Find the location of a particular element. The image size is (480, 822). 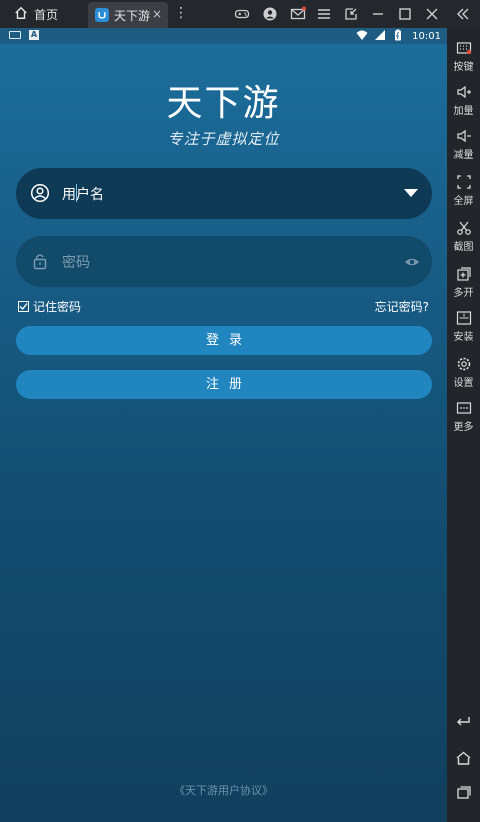

close-tab-icon: × is located at coordinates (157, 14).